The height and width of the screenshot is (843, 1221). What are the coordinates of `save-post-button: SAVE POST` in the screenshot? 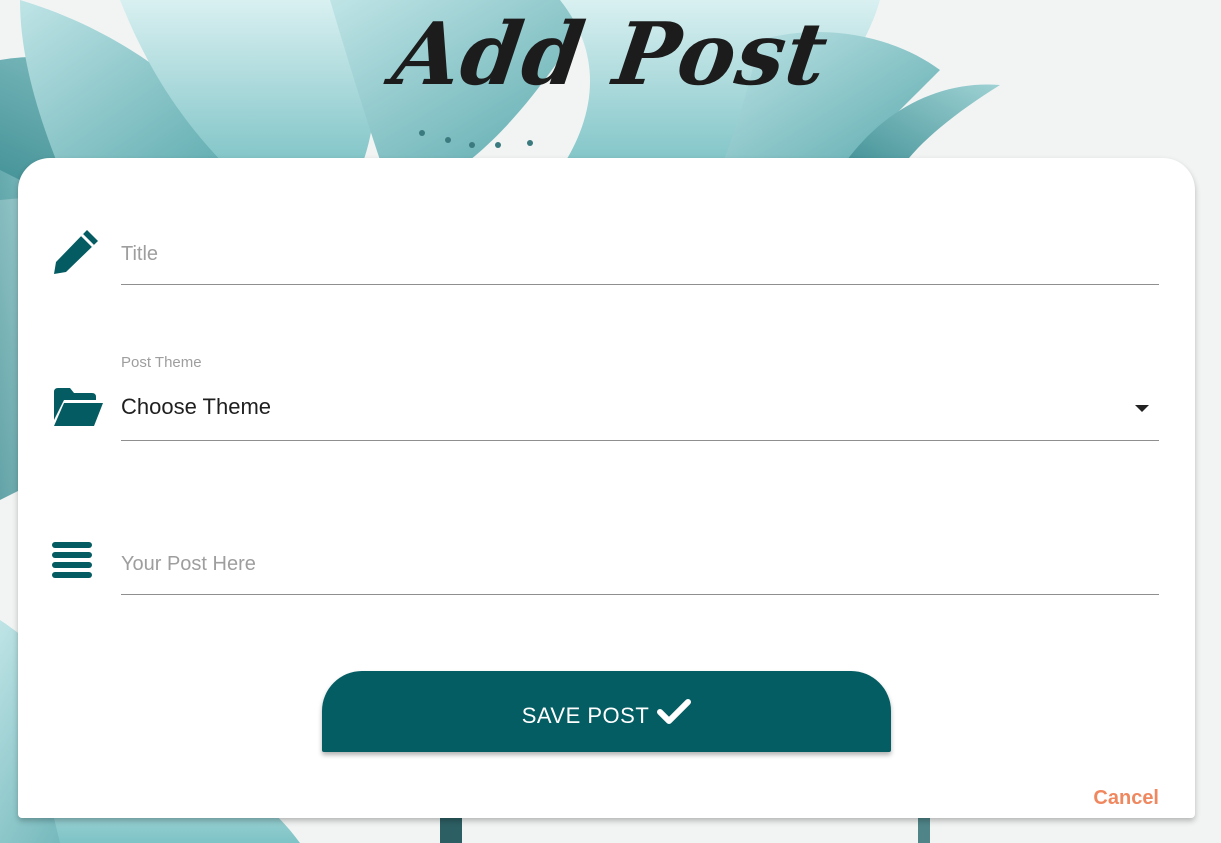 It's located at (606, 711).